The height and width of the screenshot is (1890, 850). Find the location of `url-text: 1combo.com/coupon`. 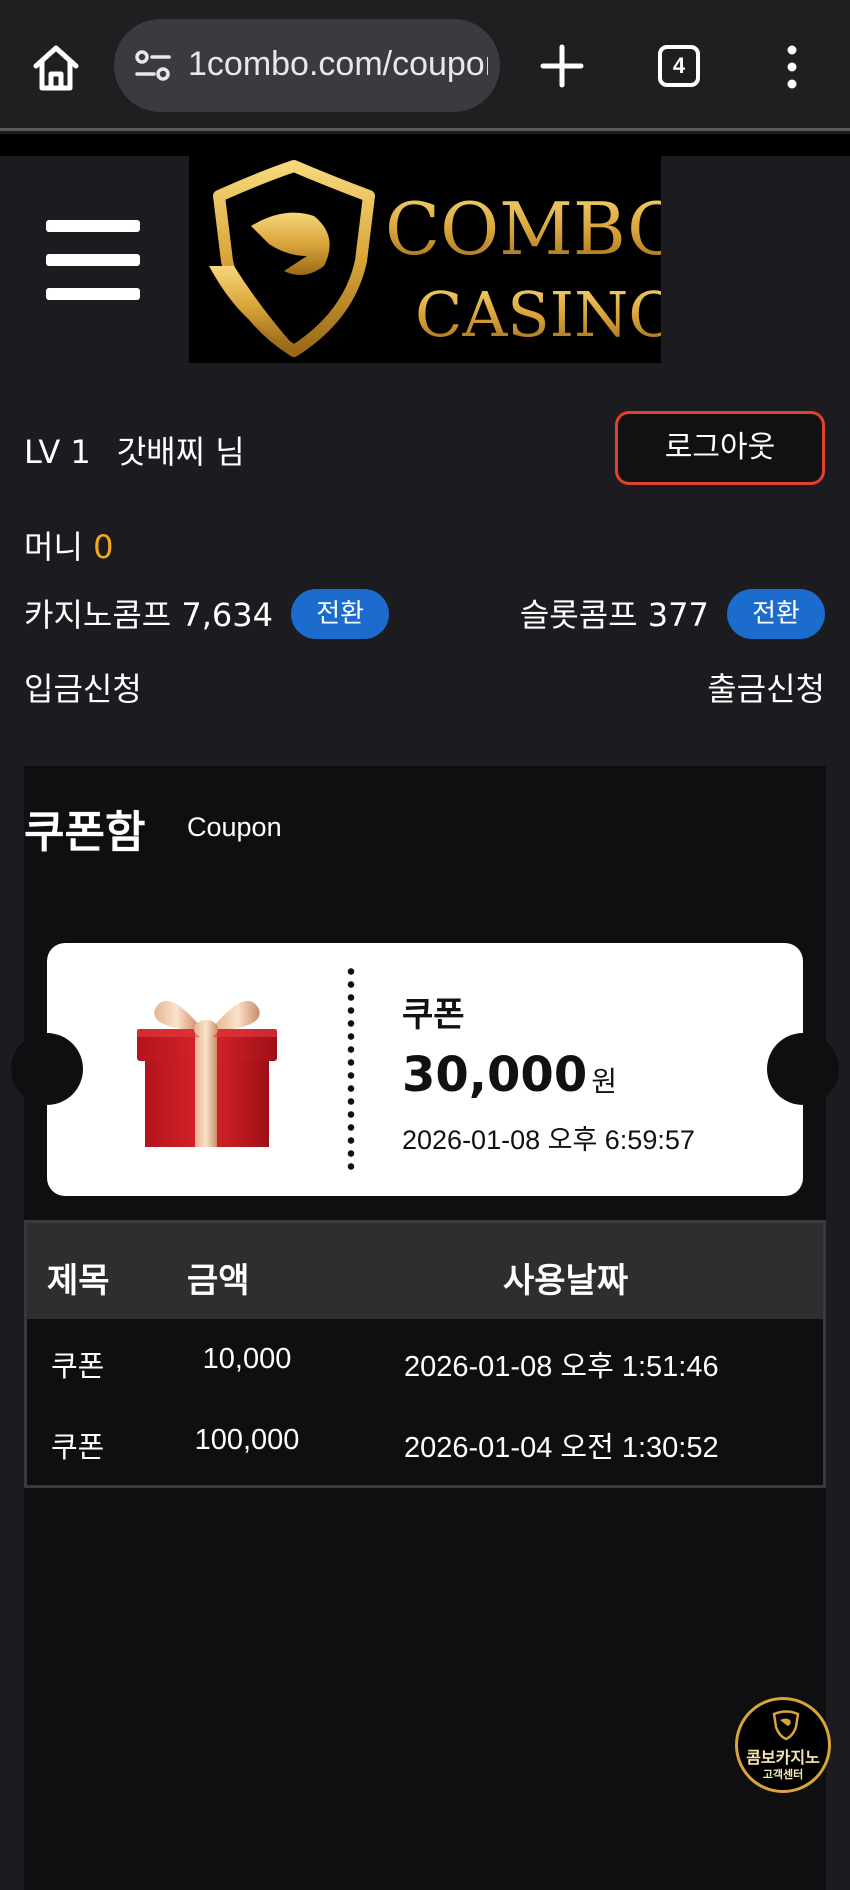

url-text: 1combo.com/coupon is located at coordinates (338, 64).